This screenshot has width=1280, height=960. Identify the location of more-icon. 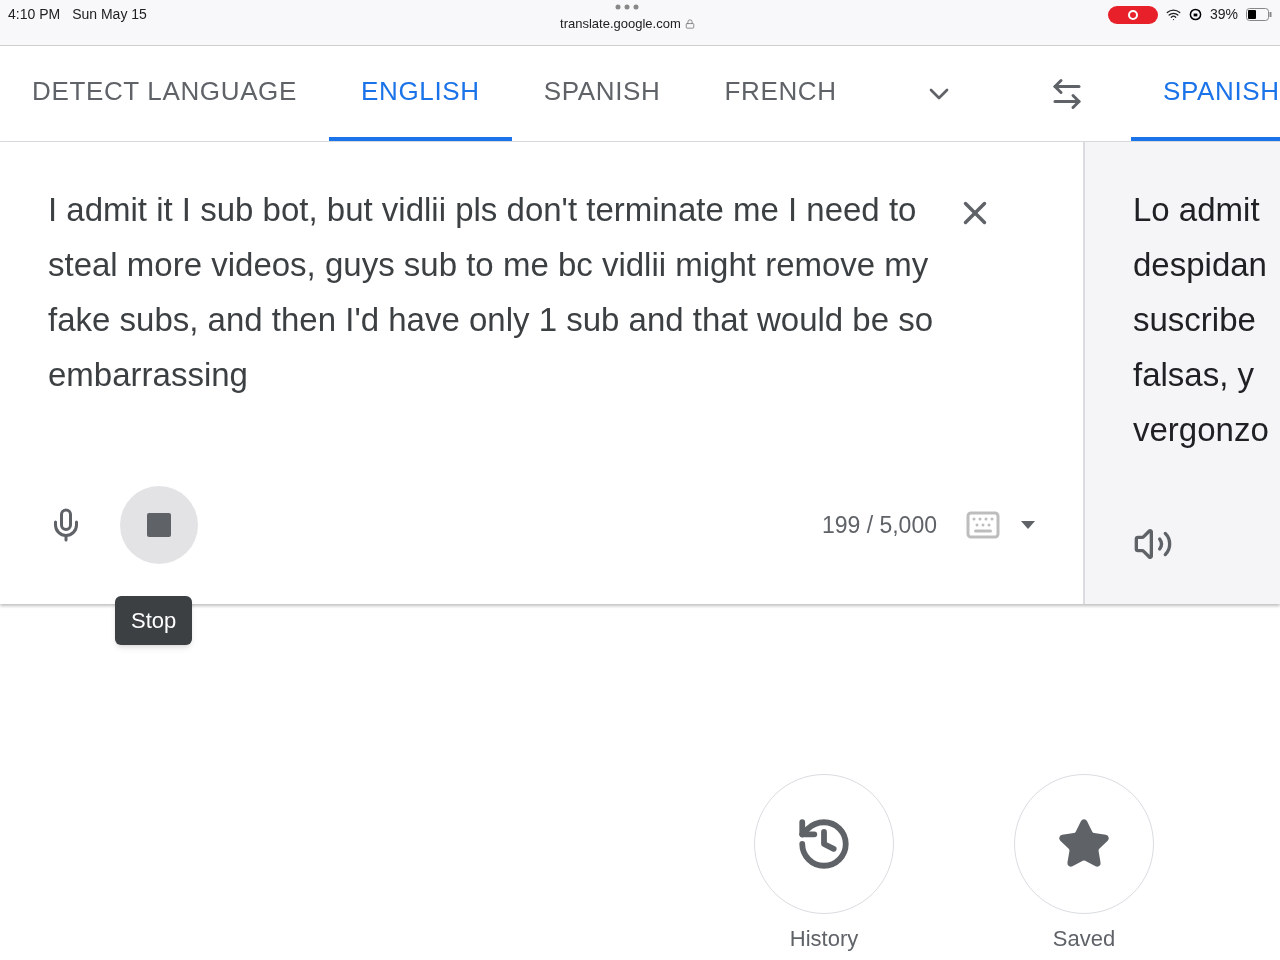
(627, 7).